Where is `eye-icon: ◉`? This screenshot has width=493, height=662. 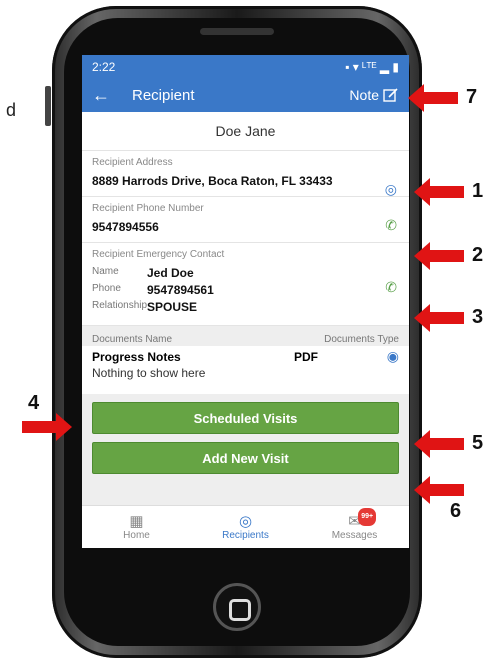
eye-icon: ◉ is located at coordinates (393, 356).